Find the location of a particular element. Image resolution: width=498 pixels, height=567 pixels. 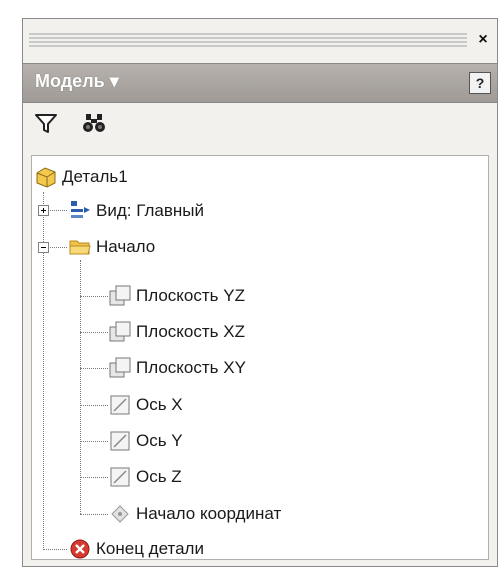

tree-item-axis-y: Ось Y is located at coordinates (145, 441).